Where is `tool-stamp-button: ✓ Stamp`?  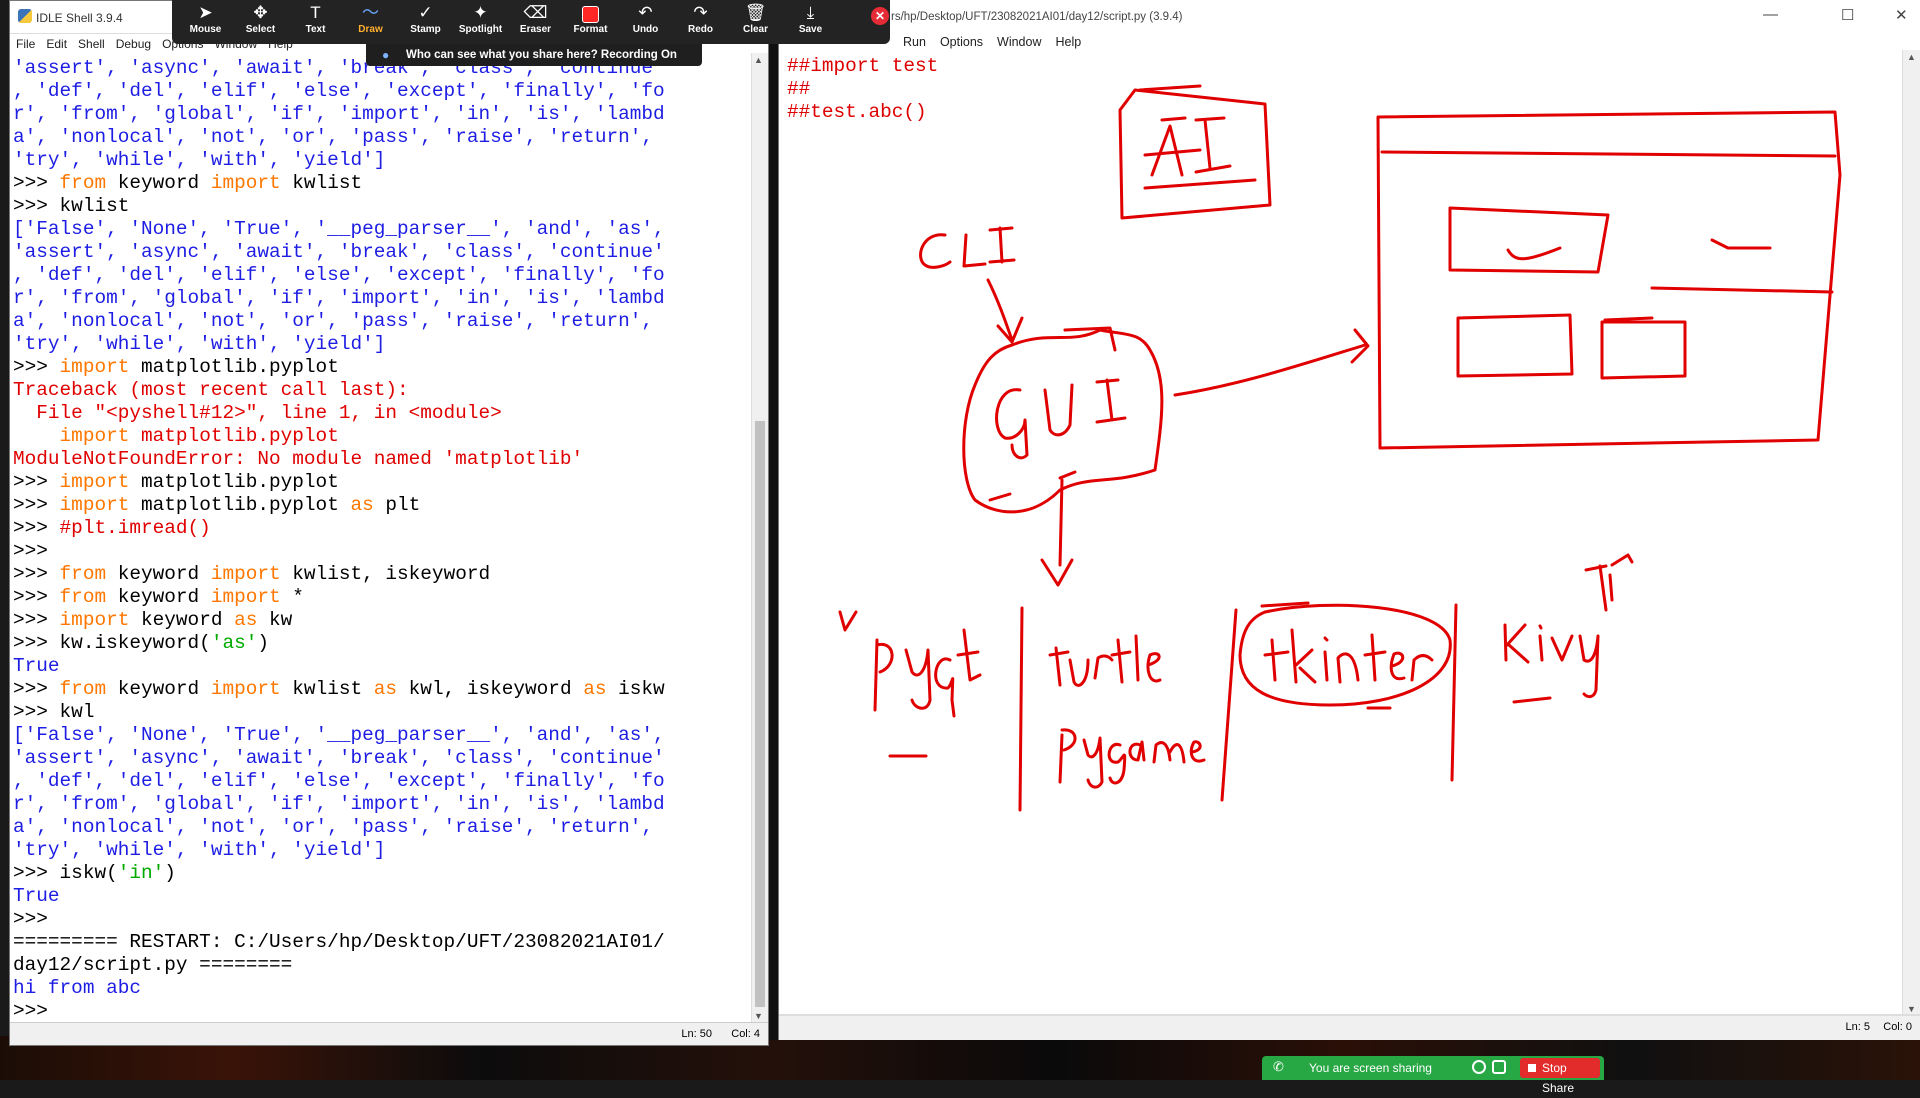
tool-stamp-button: ✓ Stamp is located at coordinates (425, 22).